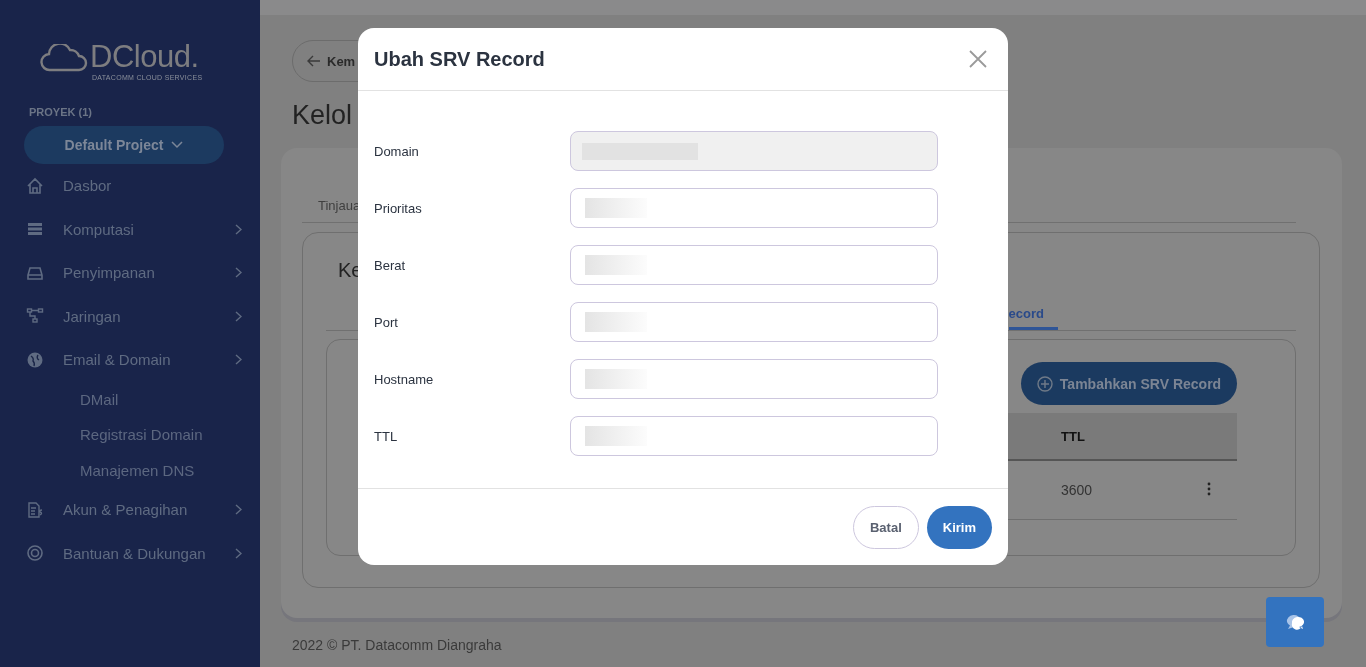 This screenshot has width=1366, height=667. What do you see at coordinates (390, 265) in the screenshot?
I see `field-label: Berat` at bounding box center [390, 265].